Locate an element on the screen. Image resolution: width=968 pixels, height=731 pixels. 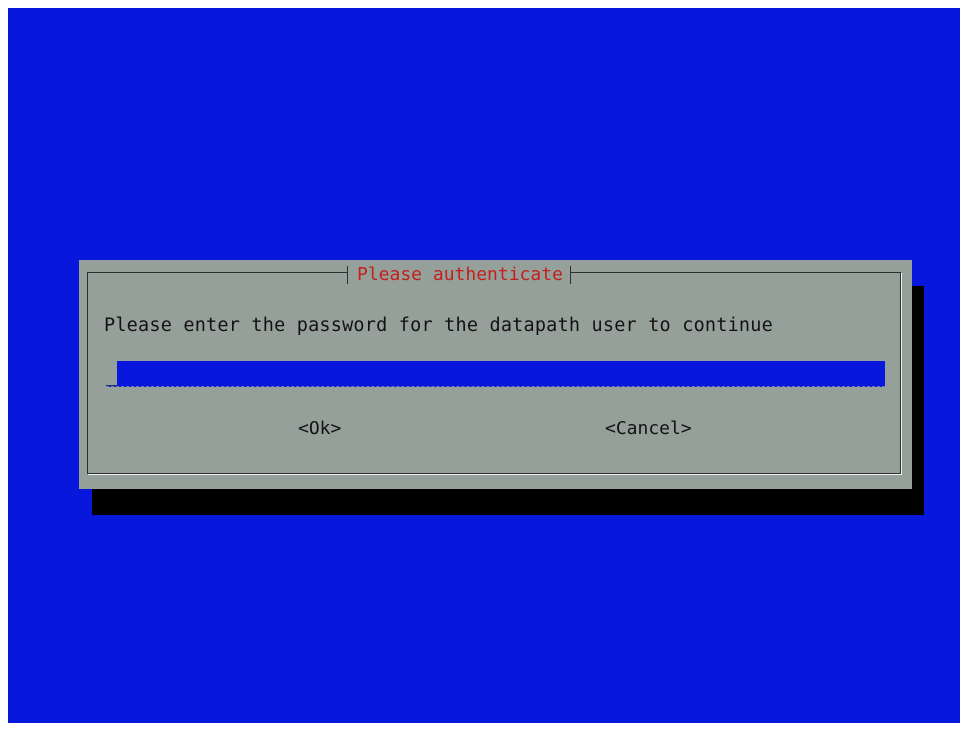
ok-button: <Ok> is located at coordinates (319, 428).